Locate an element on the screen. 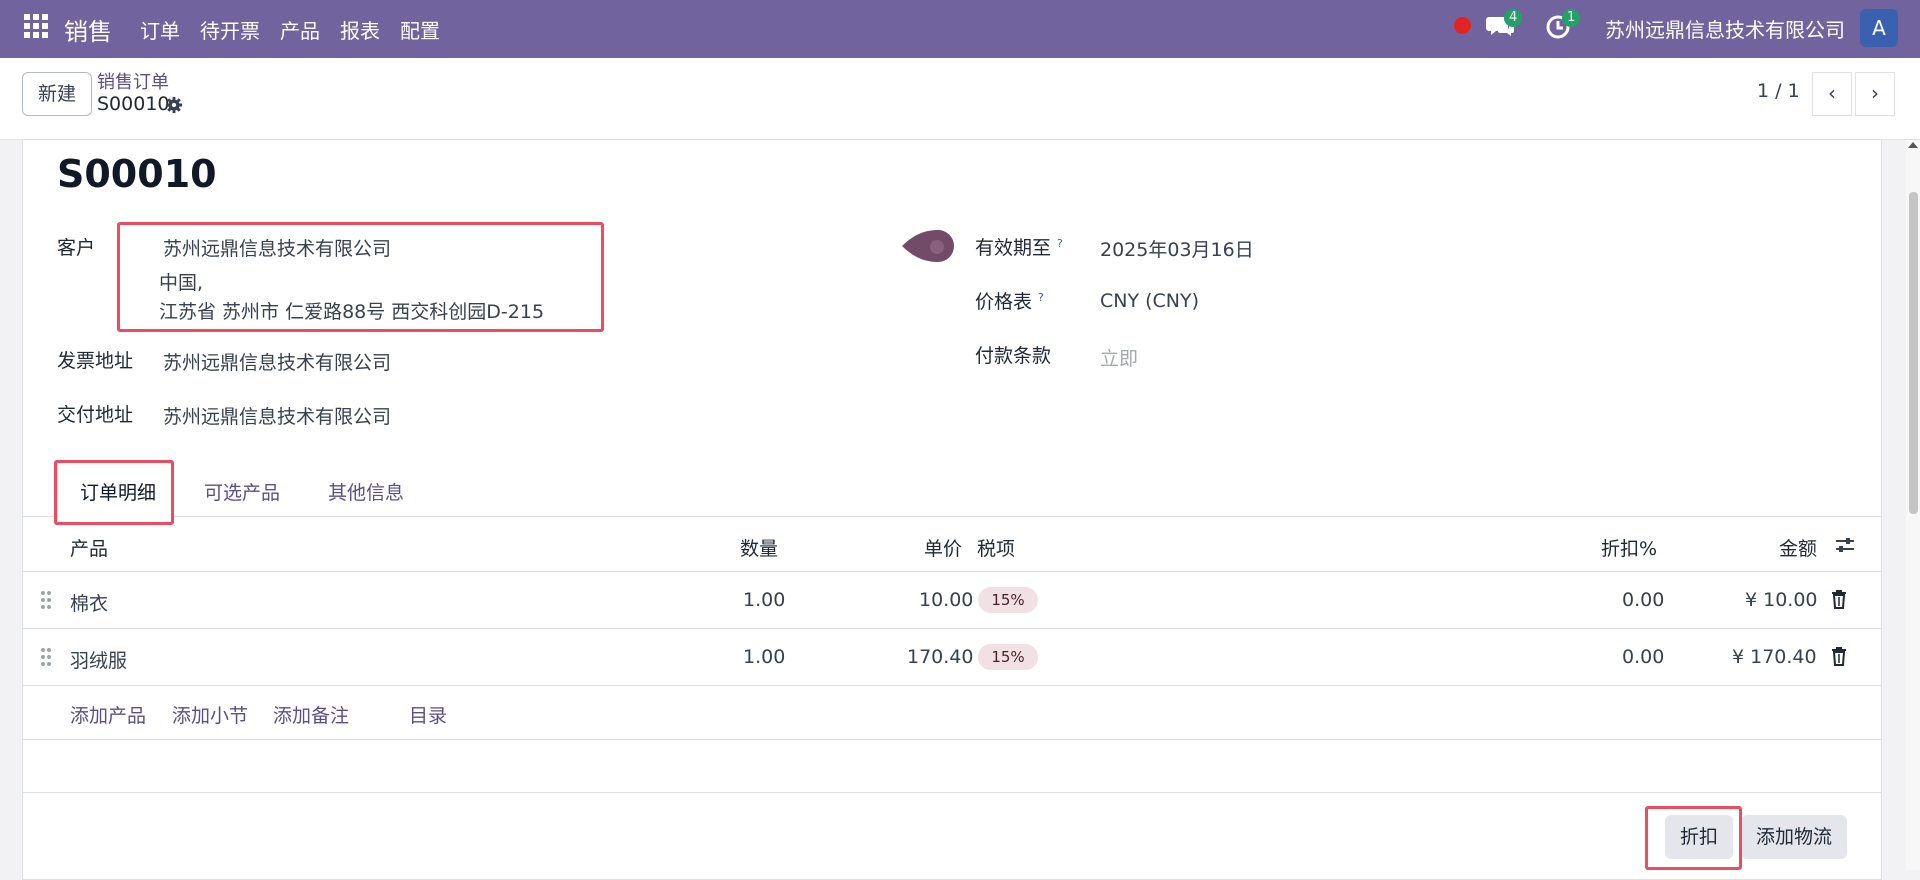  add-shipping-button: 添加物流 is located at coordinates (1794, 837).